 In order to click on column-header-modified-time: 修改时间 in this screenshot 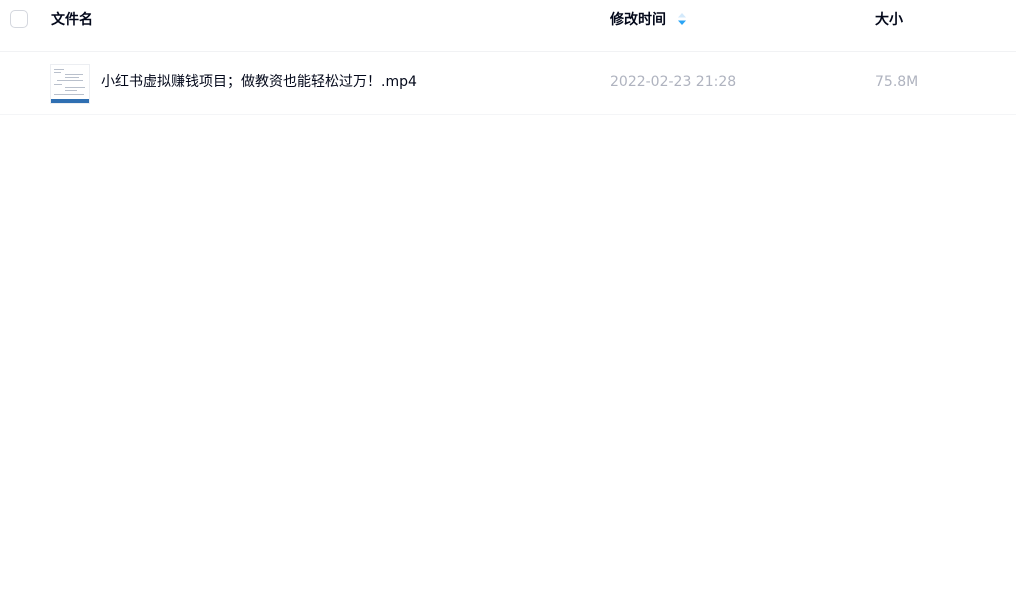, I will do `click(648, 20)`.